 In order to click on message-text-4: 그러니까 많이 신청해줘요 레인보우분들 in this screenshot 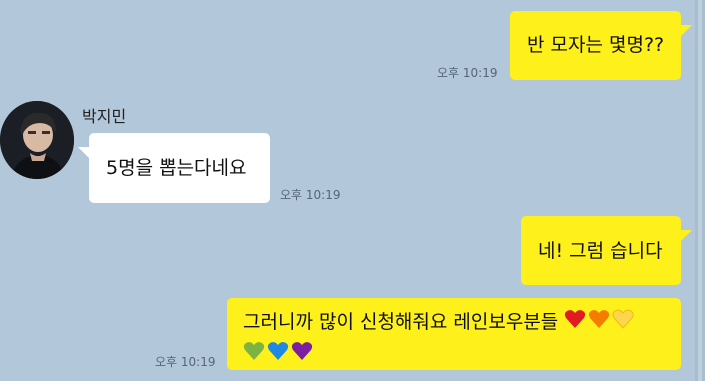, I will do `click(401, 322)`.